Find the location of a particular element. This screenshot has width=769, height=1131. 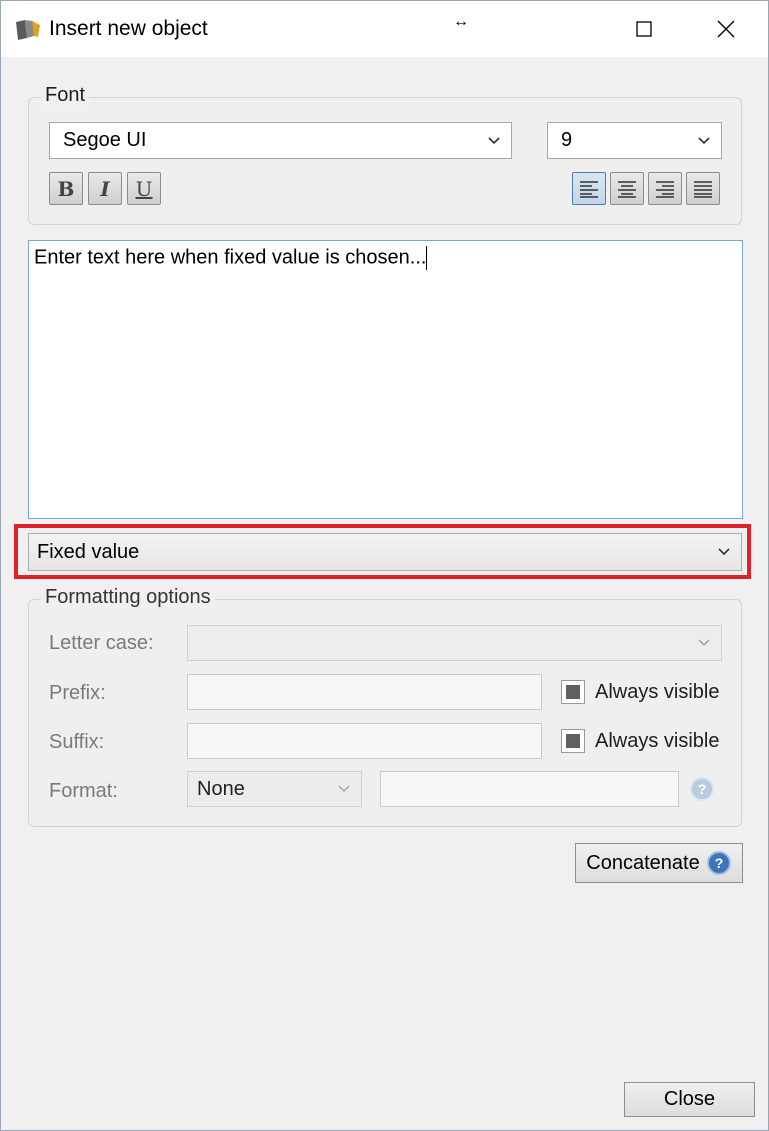

align-justify-button is located at coordinates (703, 188).